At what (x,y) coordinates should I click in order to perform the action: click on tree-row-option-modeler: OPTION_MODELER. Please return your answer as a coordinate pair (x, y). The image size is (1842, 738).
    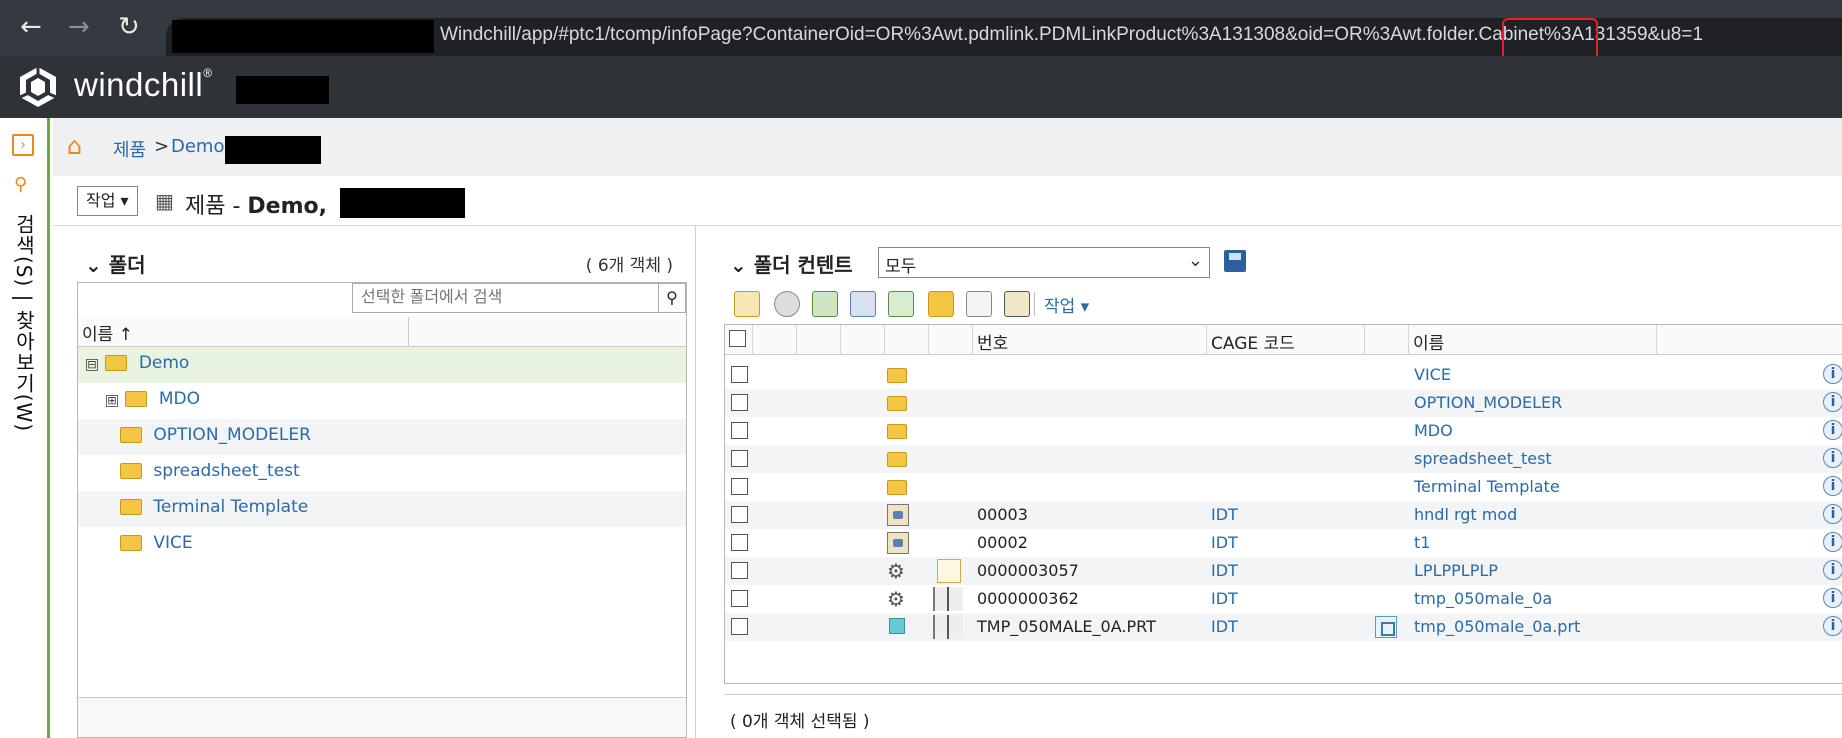
    Looking at the image, I should click on (382, 437).